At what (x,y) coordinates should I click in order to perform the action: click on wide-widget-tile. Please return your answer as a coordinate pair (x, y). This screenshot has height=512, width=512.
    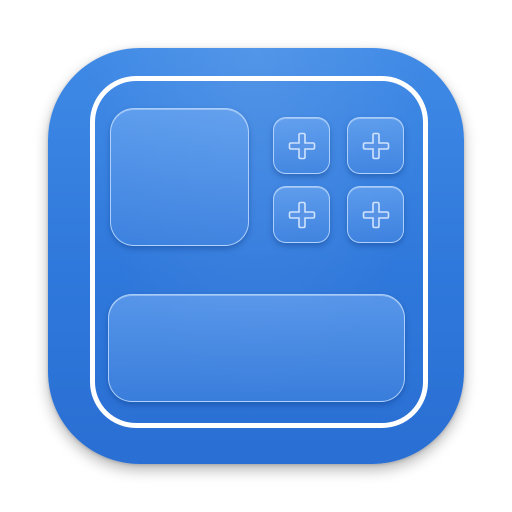
    Looking at the image, I should click on (256, 348).